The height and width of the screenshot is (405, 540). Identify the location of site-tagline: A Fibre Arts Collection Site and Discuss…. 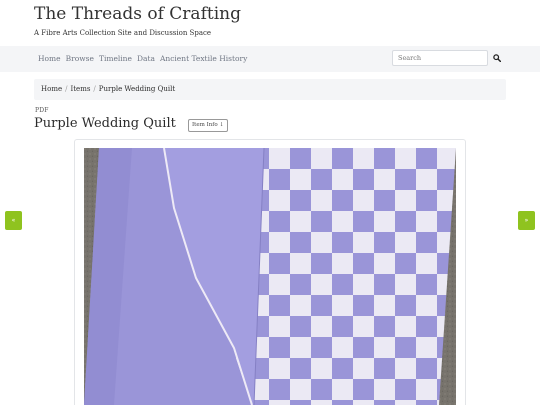
(123, 33).